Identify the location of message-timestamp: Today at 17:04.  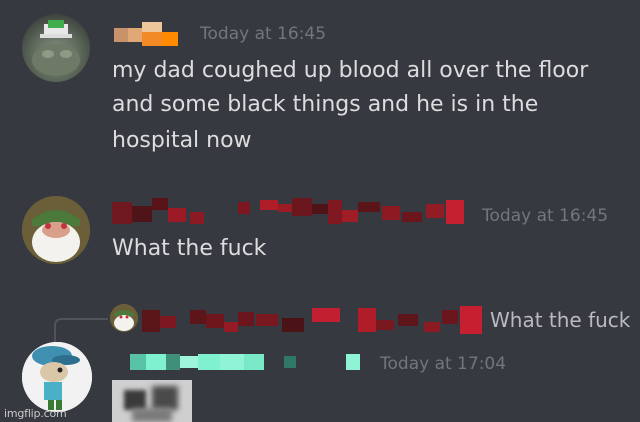
(443, 364).